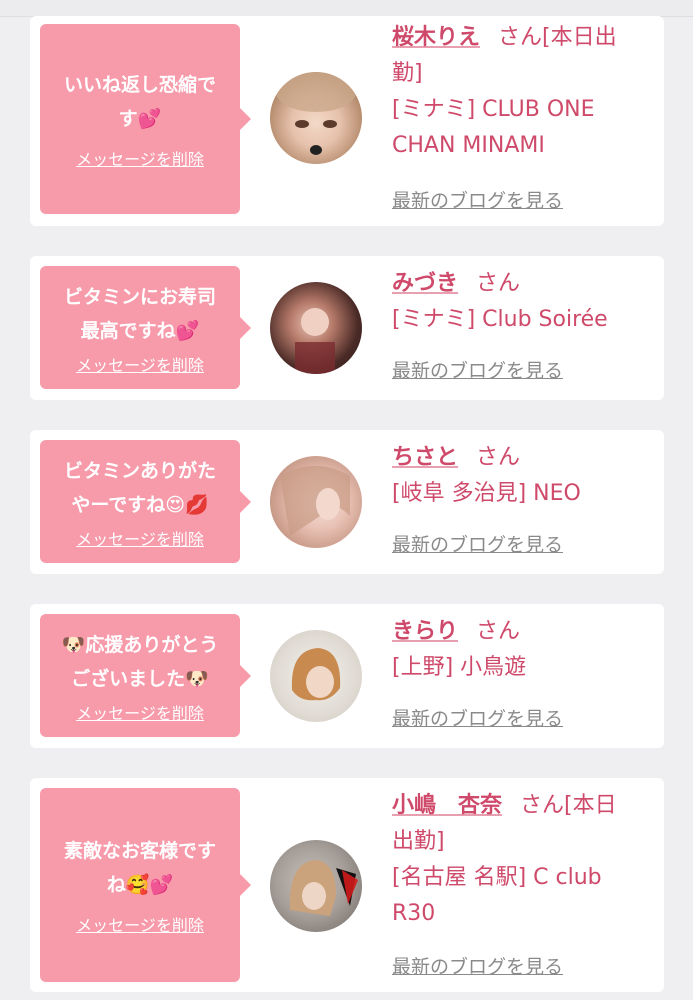 This screenshot has width=693, height=1000. I want to click on user-info: ちさと さん [岐阜 多治見] NEO, so click(524, 476).